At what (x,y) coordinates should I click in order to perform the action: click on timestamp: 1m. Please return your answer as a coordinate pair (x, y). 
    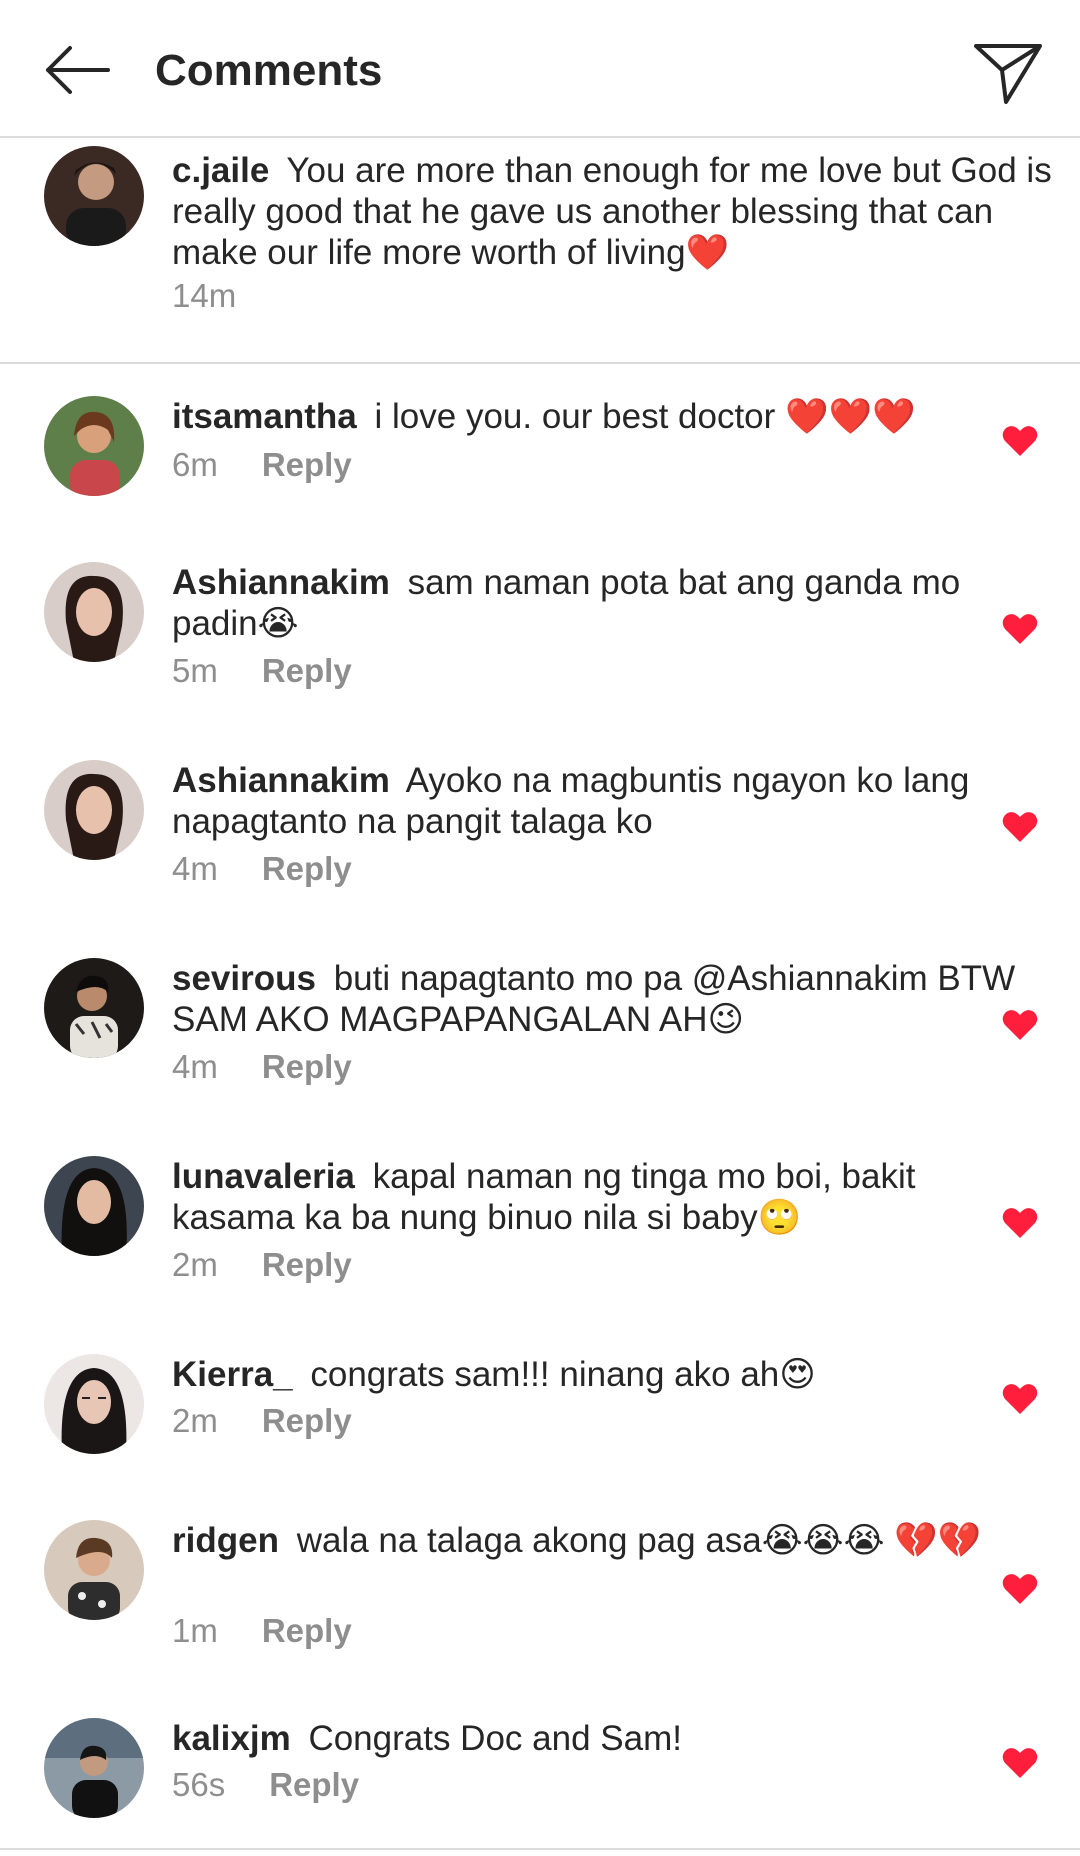
    Looking at the image, I should click on (195, 1630).